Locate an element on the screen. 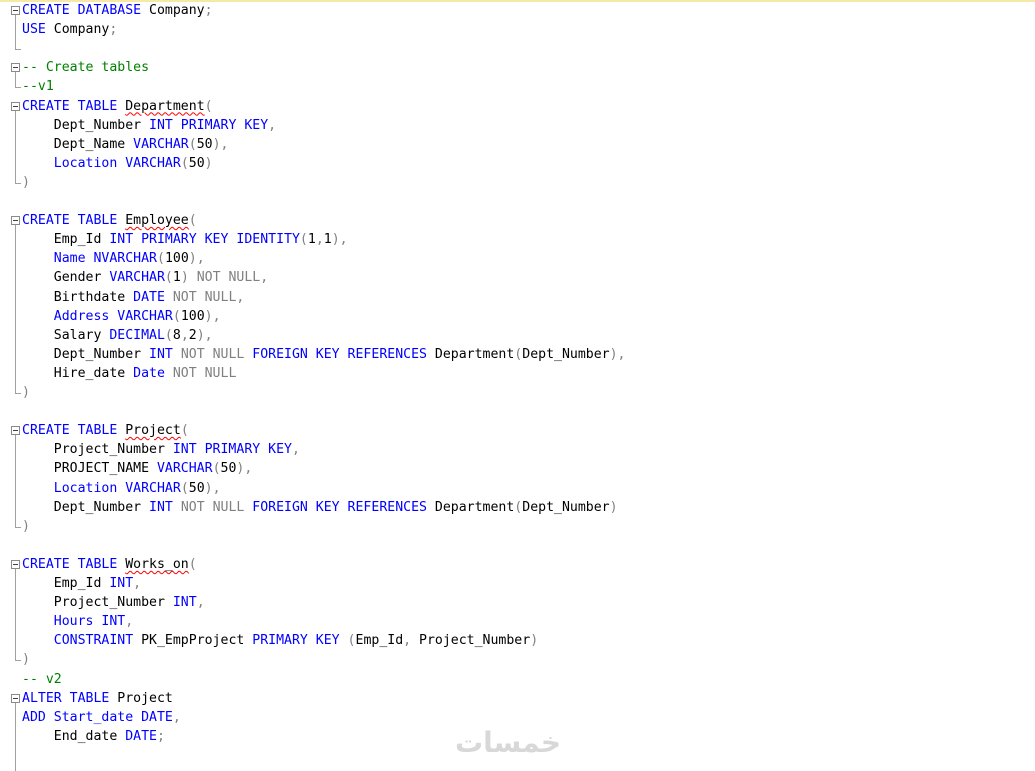 The width and height of the screenshot is (1035, 771). code-line: CREATE TABLE Project( is located at coordinates (105, 430).